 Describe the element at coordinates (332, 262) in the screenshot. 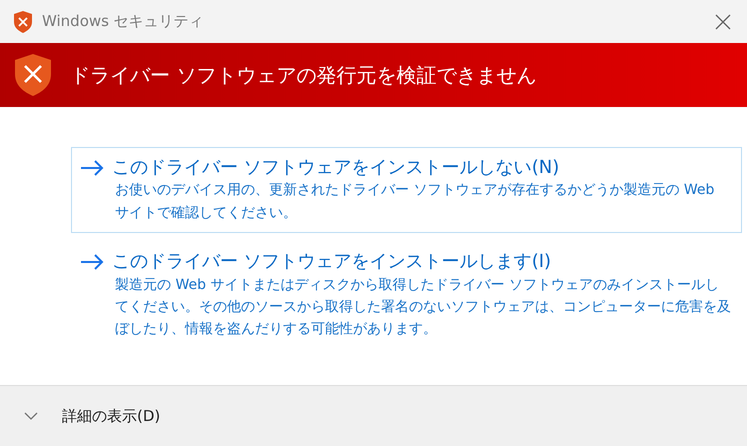

I see `option-title: このドライバー ソフトウェアをインストールします(I)` at that location.